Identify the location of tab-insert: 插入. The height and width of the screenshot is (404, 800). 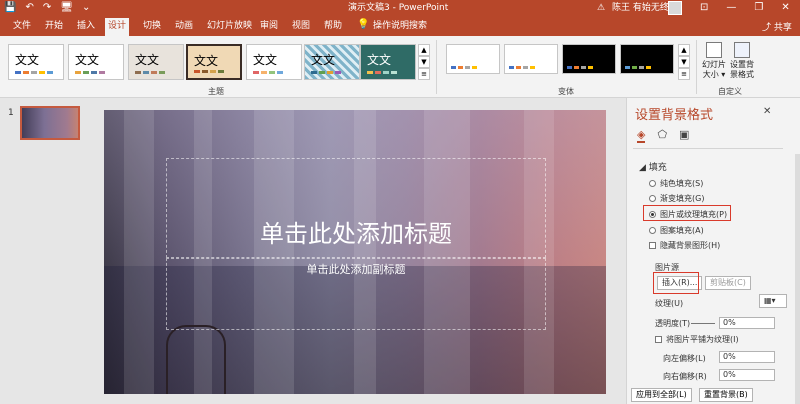
(86, 26).